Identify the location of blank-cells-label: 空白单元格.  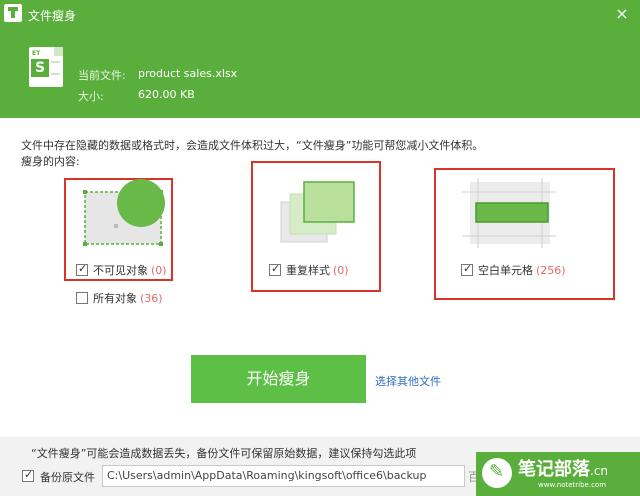
(505, 270).